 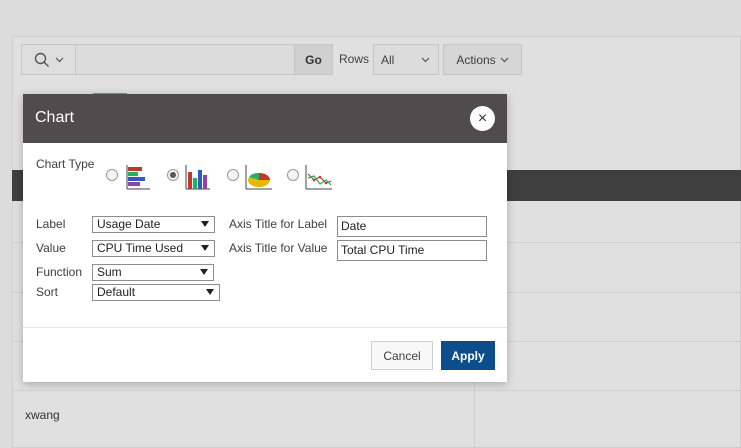 I want to click on vertical-bar-chart-icon, so click(x=197, y=177).